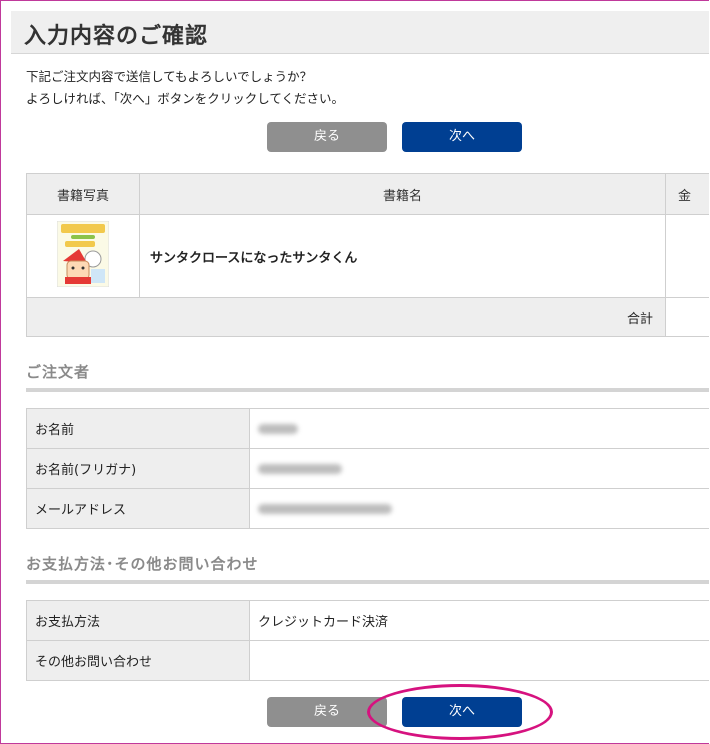 Image resolution: width=710 pixels, height=744 pixels. What do you see at coordinates (479, 660) in the screenshot?
I see `other-inquiry-value` at bounding box center [479, 660].